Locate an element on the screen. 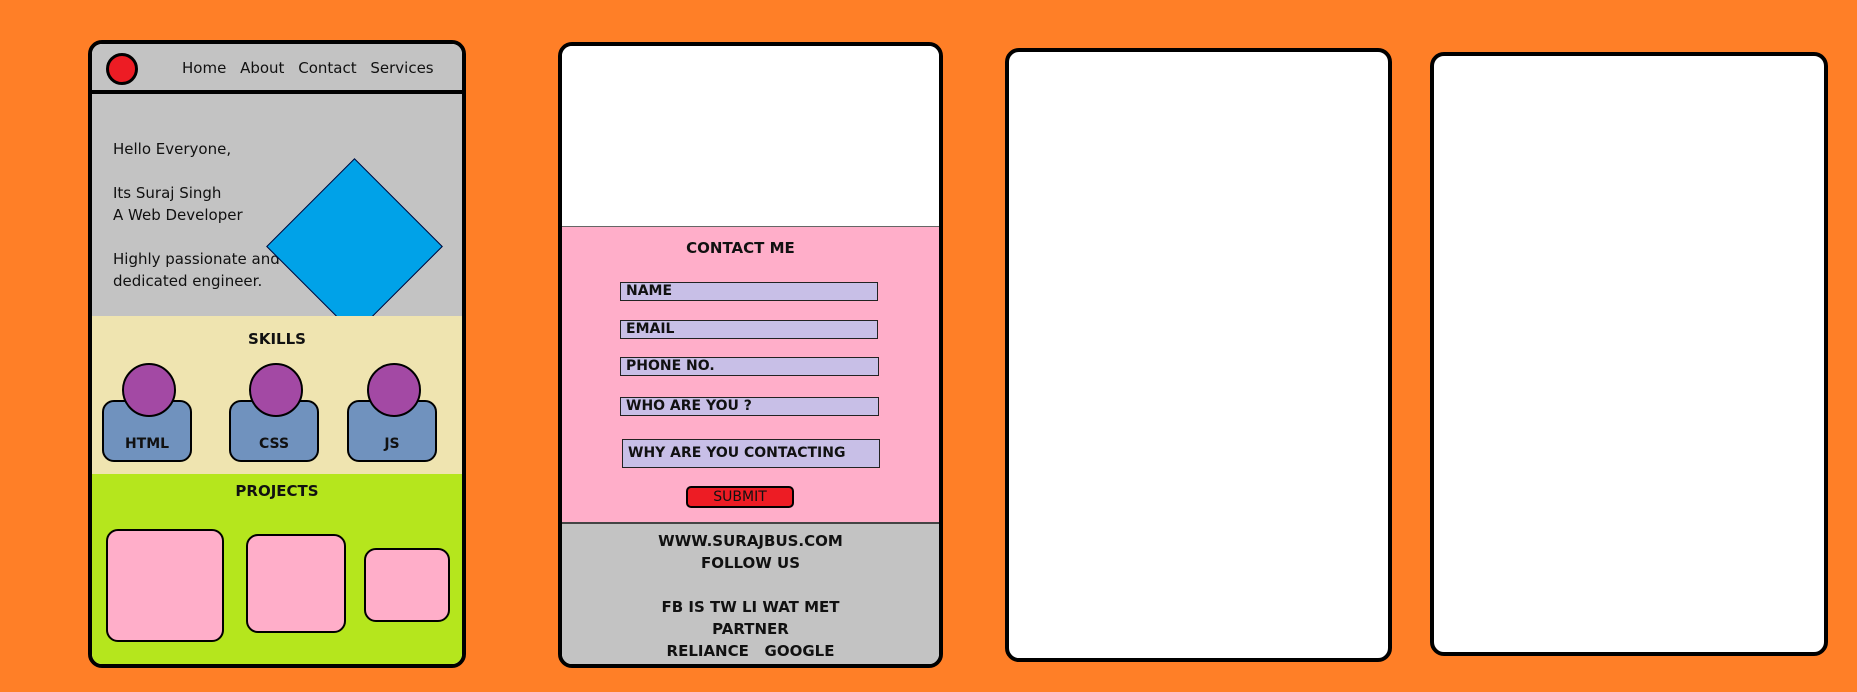 This screenshot has height=692, width=1857. footer-social-links: FB IS TW LI WAT MET is located at coordinates (750, 607).